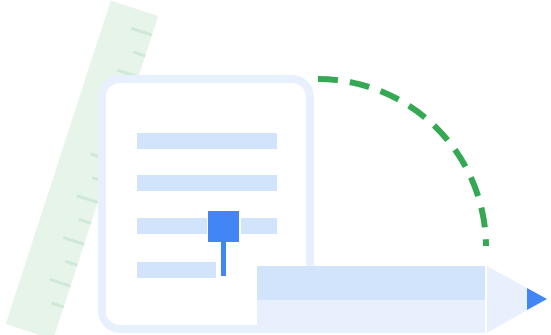  What do you see at coordinates (371, 283) in the screenshot?
I see `pencil-body-top` at bounding box center [371, 283].